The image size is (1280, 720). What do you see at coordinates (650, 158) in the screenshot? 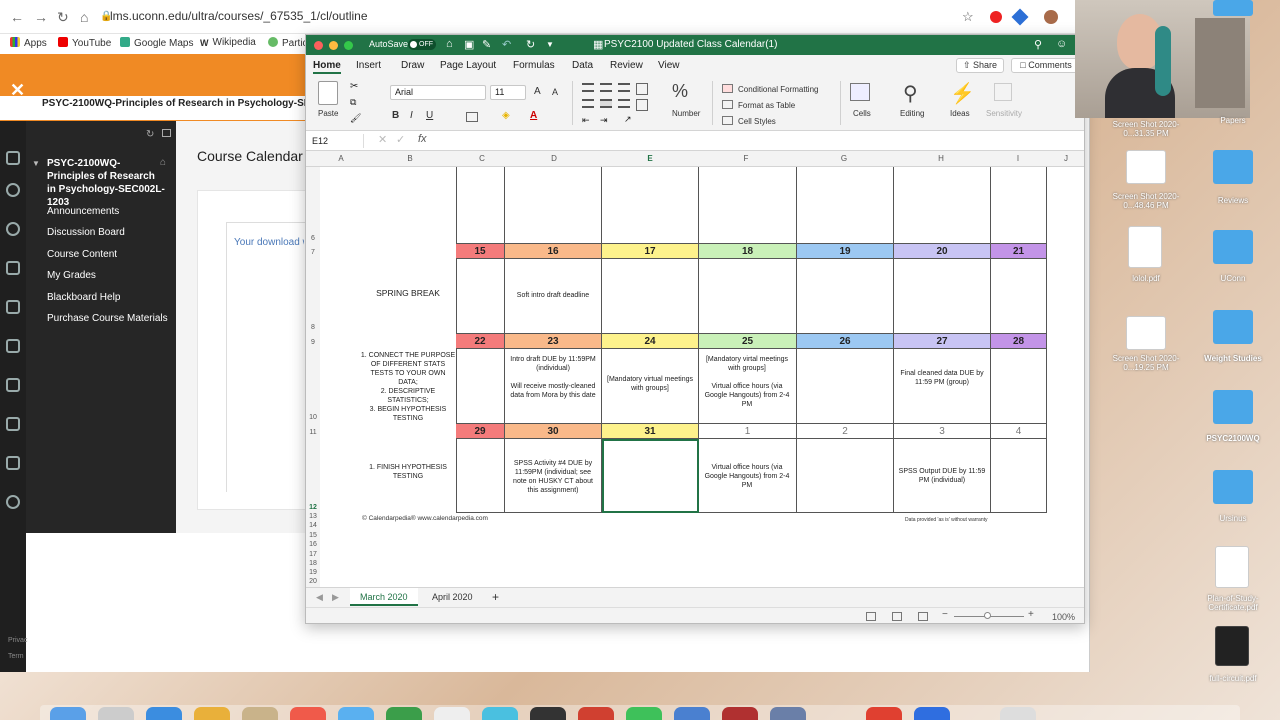
I see `col-header: E` at bounding box center [650, 158].